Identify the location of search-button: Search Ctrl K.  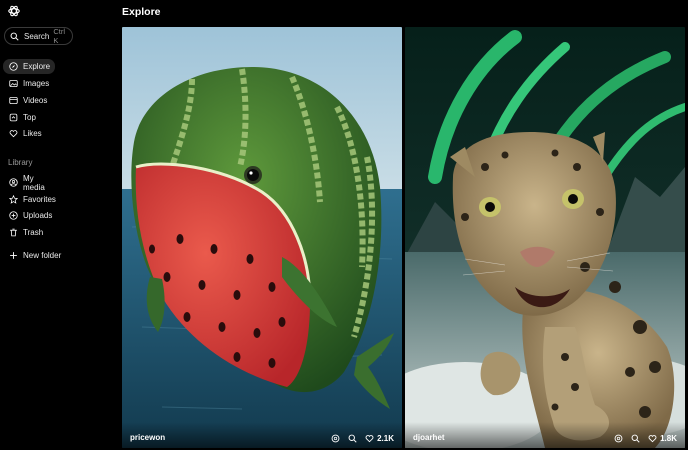
(38, 36).